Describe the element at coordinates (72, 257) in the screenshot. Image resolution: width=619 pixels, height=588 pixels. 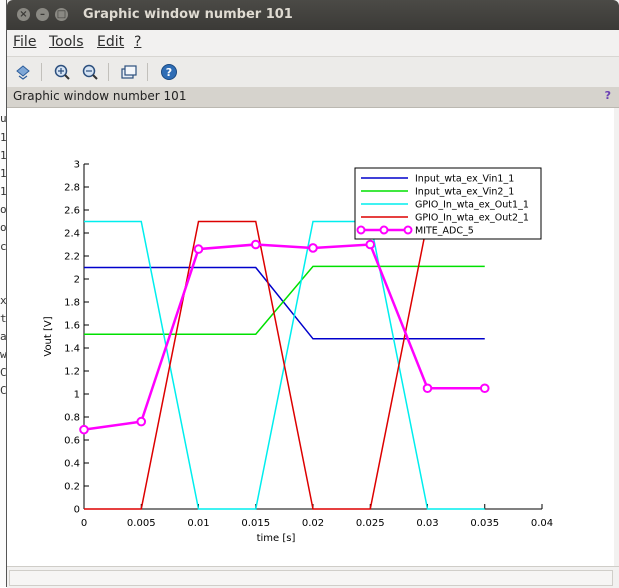
I see `y-tick-label: 2.2` at that location.